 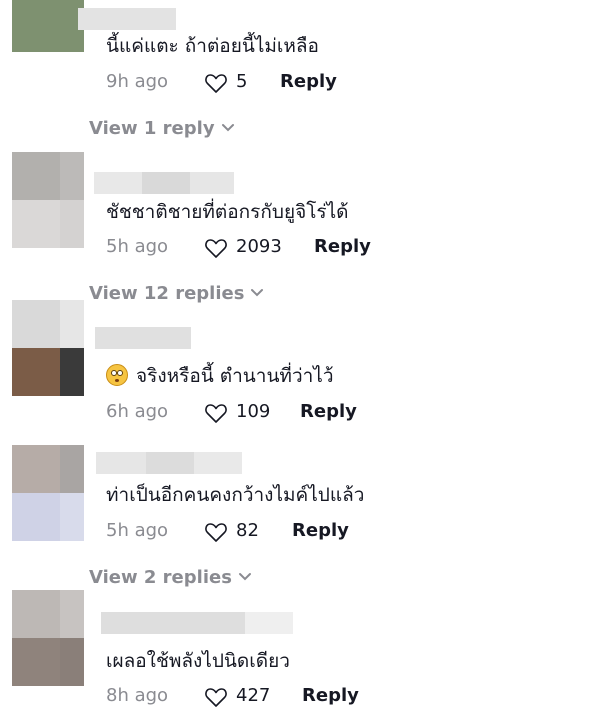 I want to click on like-count: 427, so click(x=253, y=695).